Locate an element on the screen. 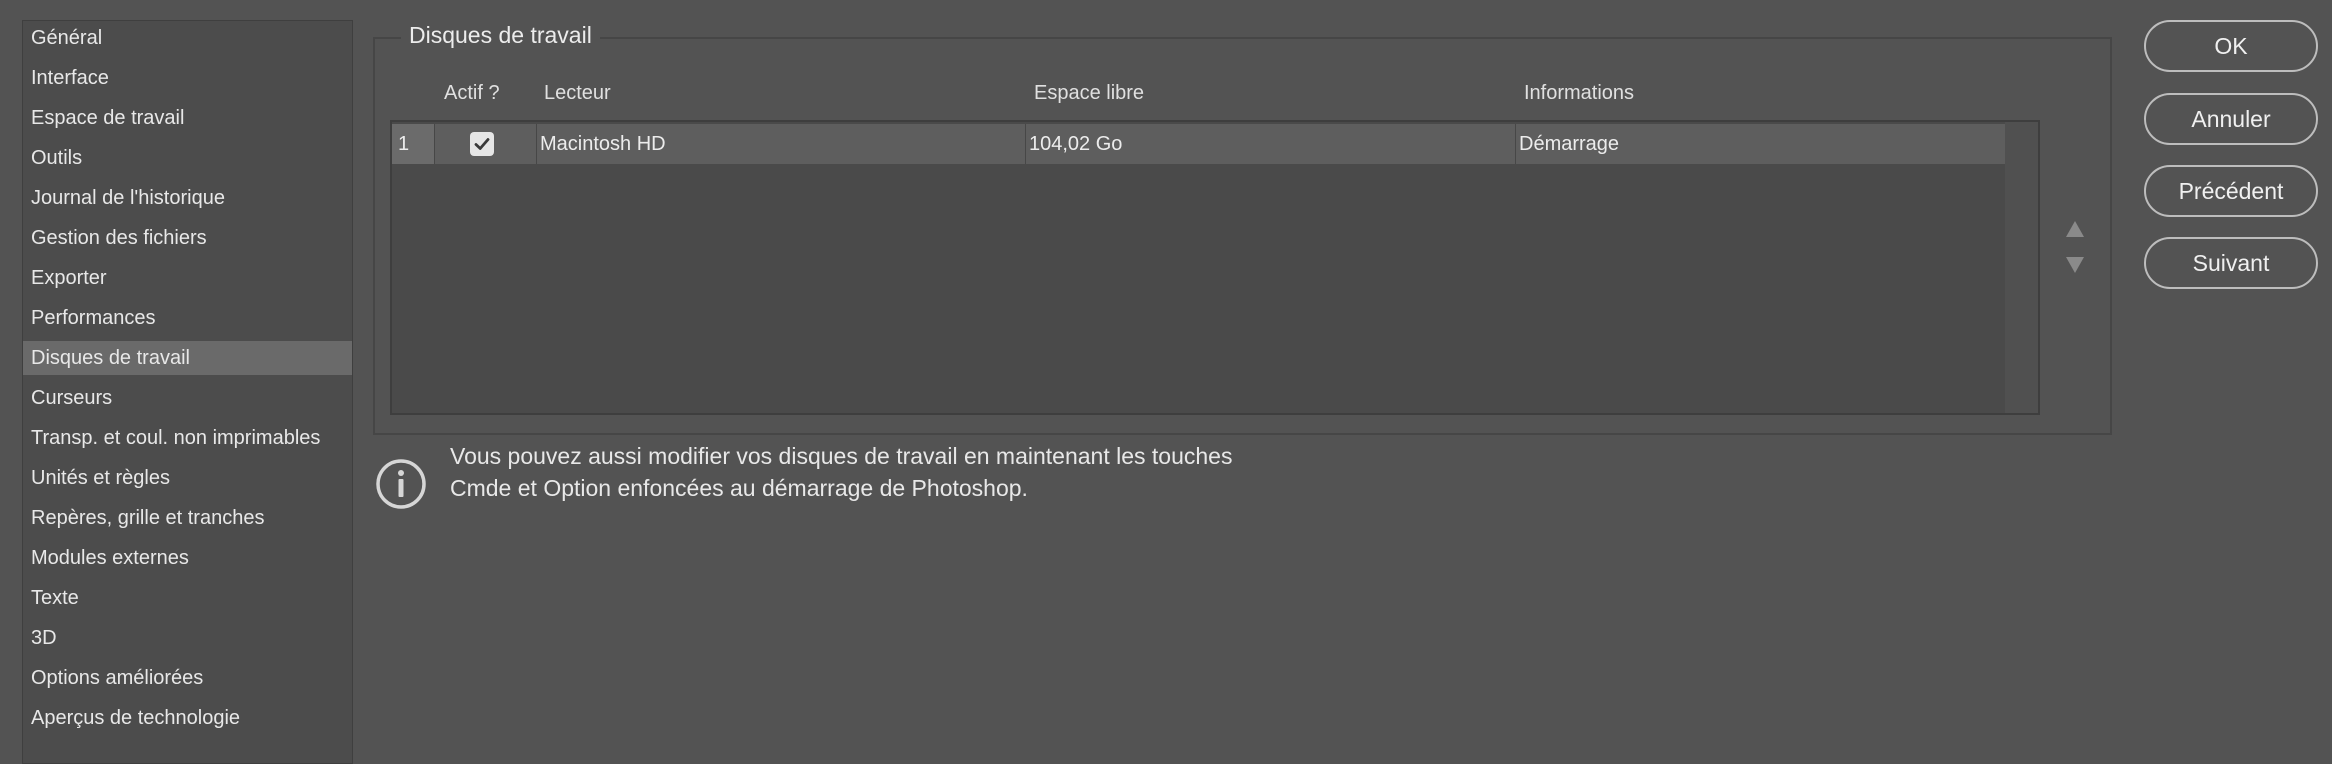 The width and height of the screenshot is (2332, 764). sidebar-item-tools: Outils is located at coordinates (187, 158).